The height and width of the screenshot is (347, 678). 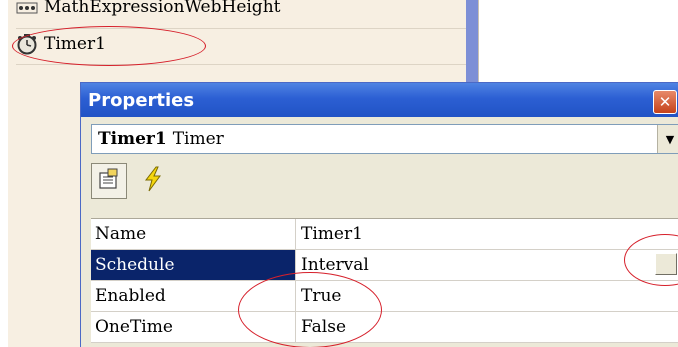 I want to click on property-row-onetime: OneTime False, so click(x=384, y=327).